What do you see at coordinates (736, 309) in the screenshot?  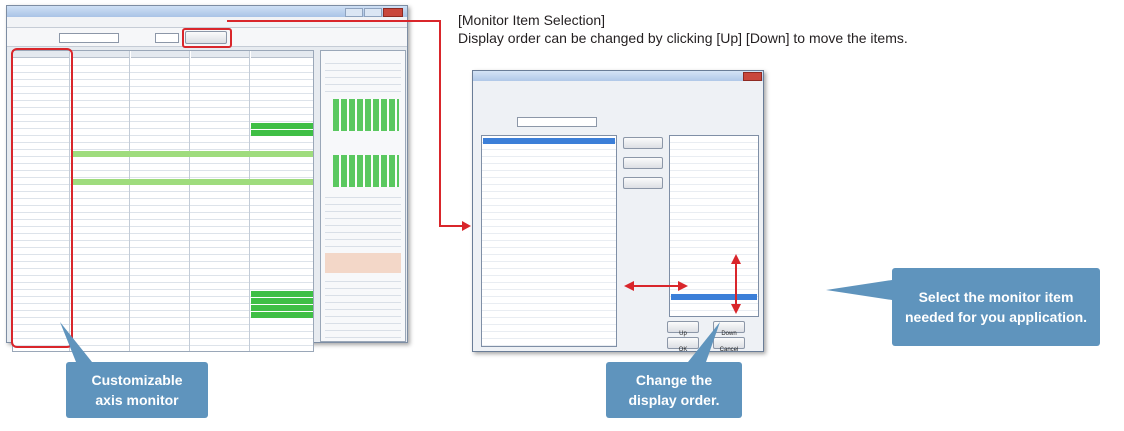 I see `arrowhead-down` at bounding box center [736, 309].